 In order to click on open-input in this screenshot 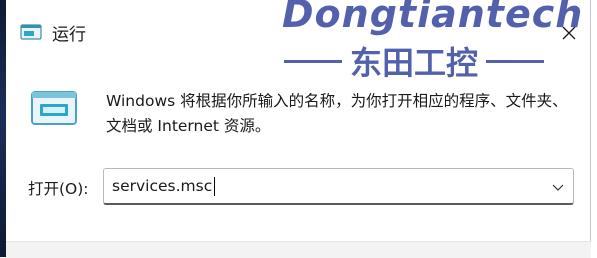, I will do `click(322, 186)`.